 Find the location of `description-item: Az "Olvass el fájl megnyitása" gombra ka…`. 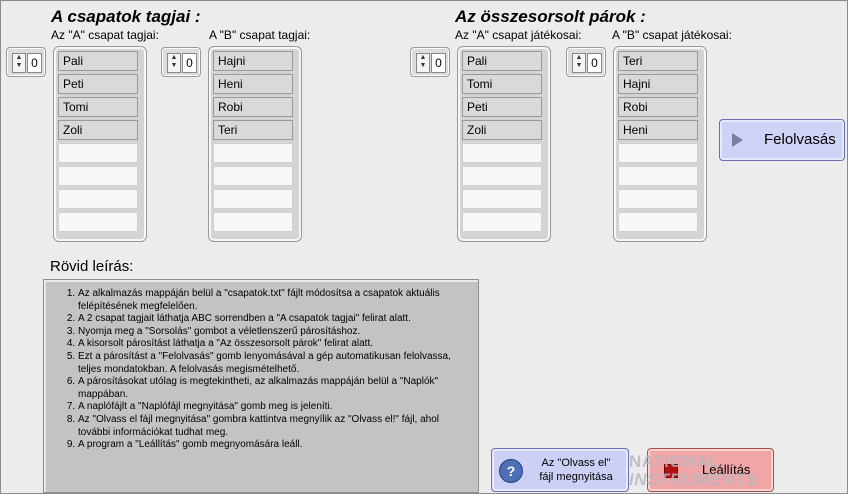

description-item: Az "Olvass el fájl megnyitása" gombra ka… is located at coordinates (278, 426).